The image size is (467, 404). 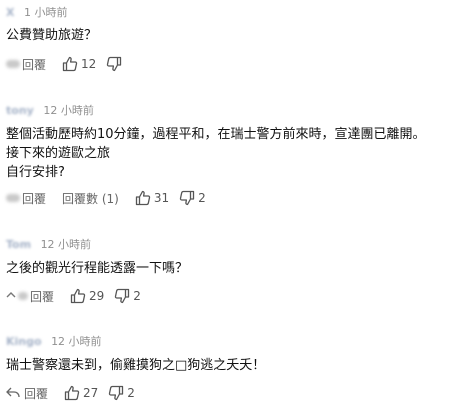 I want to click on comment-line: 之後的觀光行程能透露一下嗎？, so click(x=97, y=268).